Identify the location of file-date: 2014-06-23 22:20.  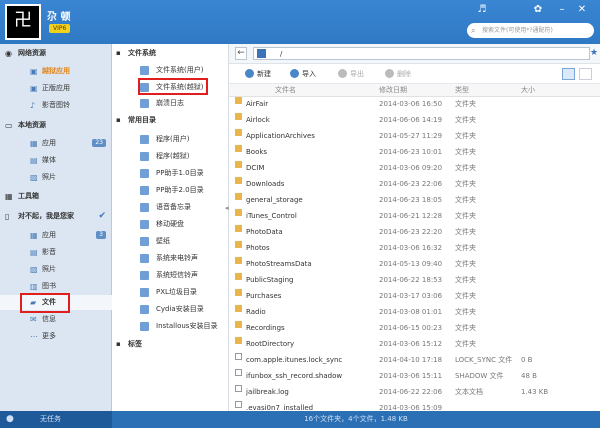
(411, 232).